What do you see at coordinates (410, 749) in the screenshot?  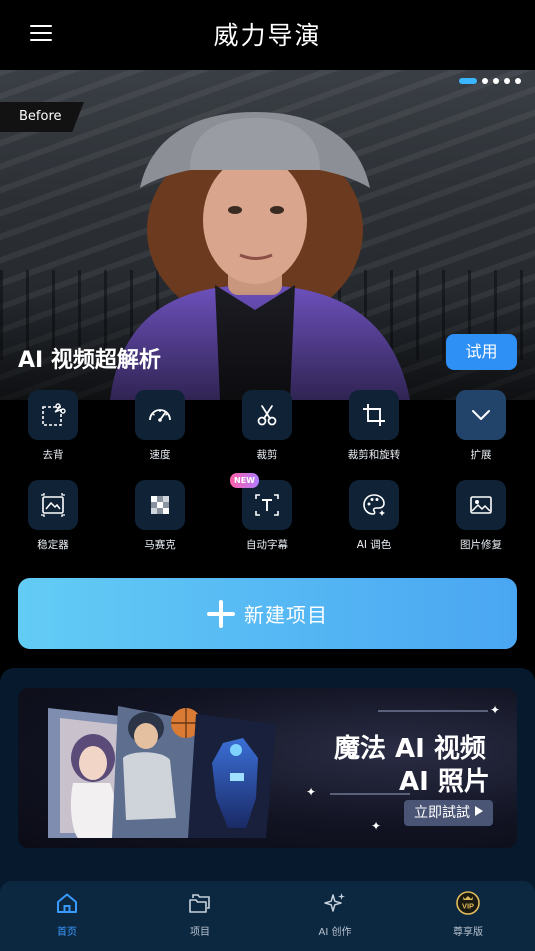 I see `banner-title-line1: 魔法 AI 视频` at bounding box center [410, 749].